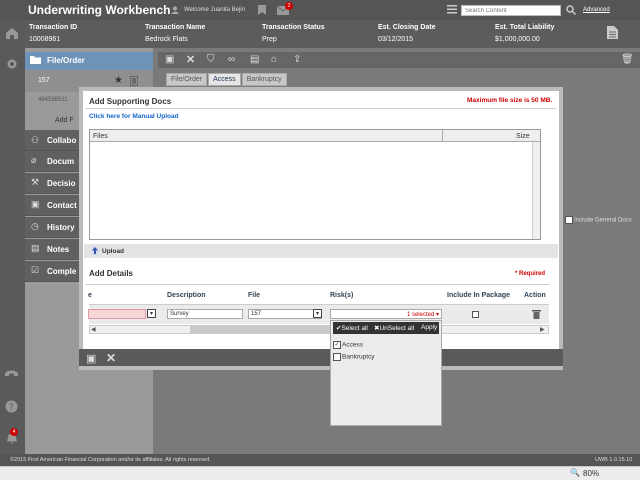 The image size is (640, 480). What do you see at coordinates (342, 295) in the screenshot?
I see `risks-column-header: Risk(s)` at bounding box center [342, 295].